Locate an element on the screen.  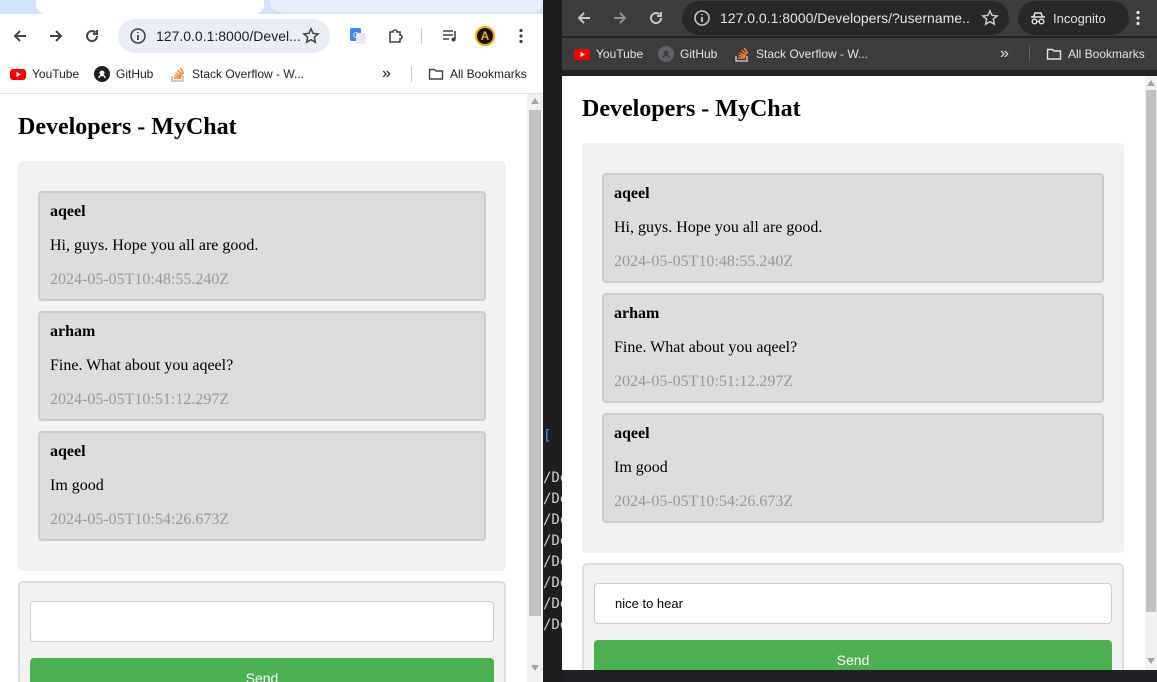
right-bottom-strip is located at coordinates (859, 676).